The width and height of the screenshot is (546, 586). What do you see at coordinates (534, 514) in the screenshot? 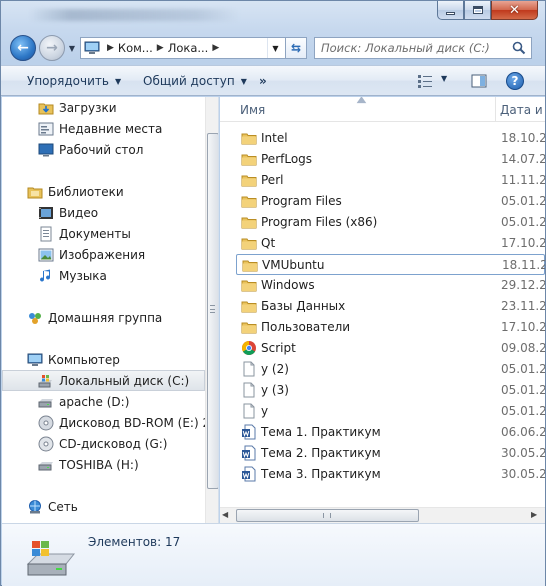
I see `scroll-right-icon: ▶` at bounding box center [534, 514].